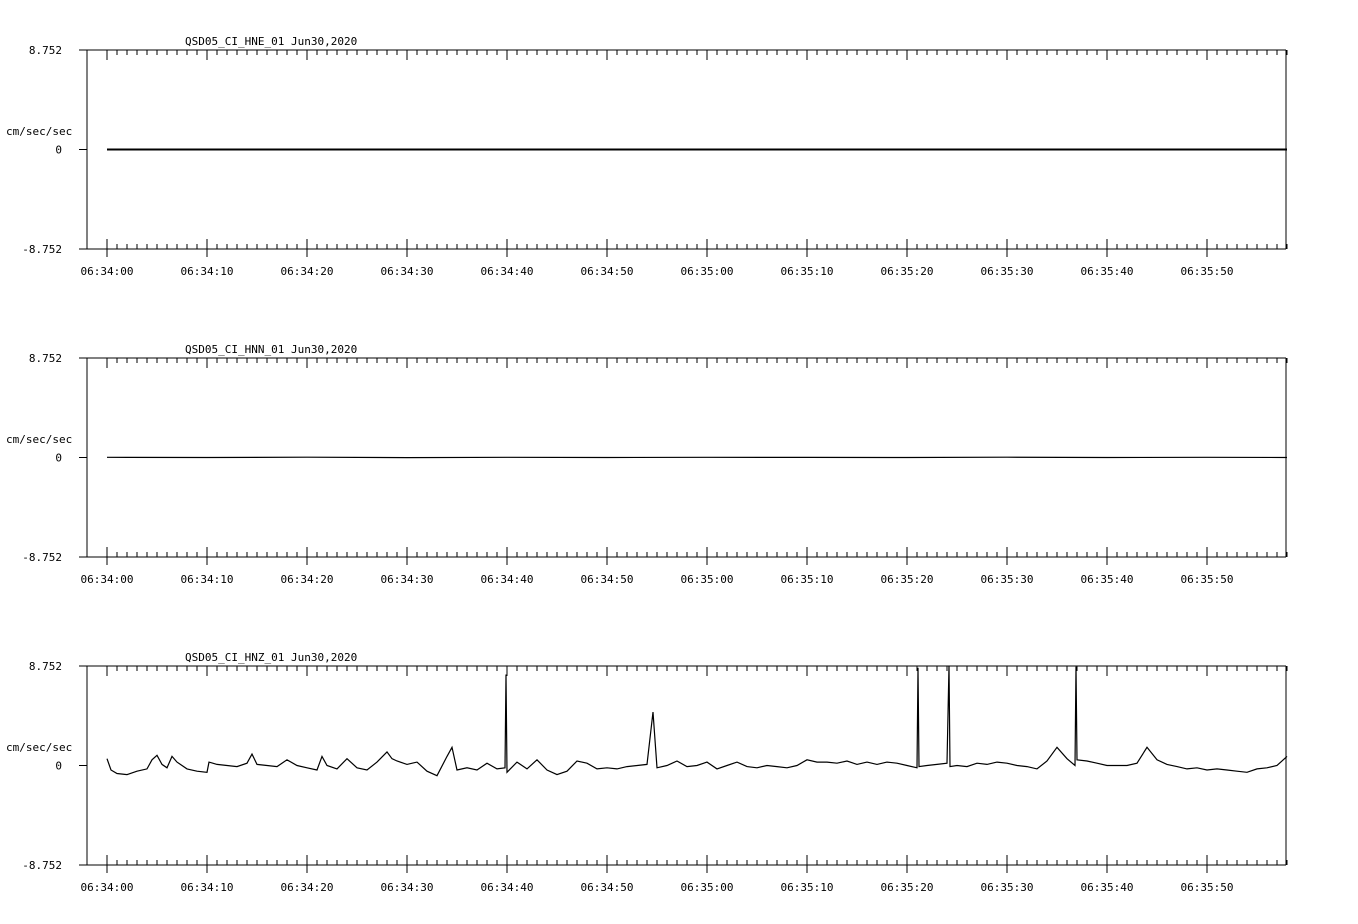 Image resolution: width=1358 pixels, height=924 pixels. What do you see at coordinates (271, 657) in the screenshot?
I see `chart-title: QSD05_CI_HNZ_01 Jun30,2020` at bounding box center [271, 657].